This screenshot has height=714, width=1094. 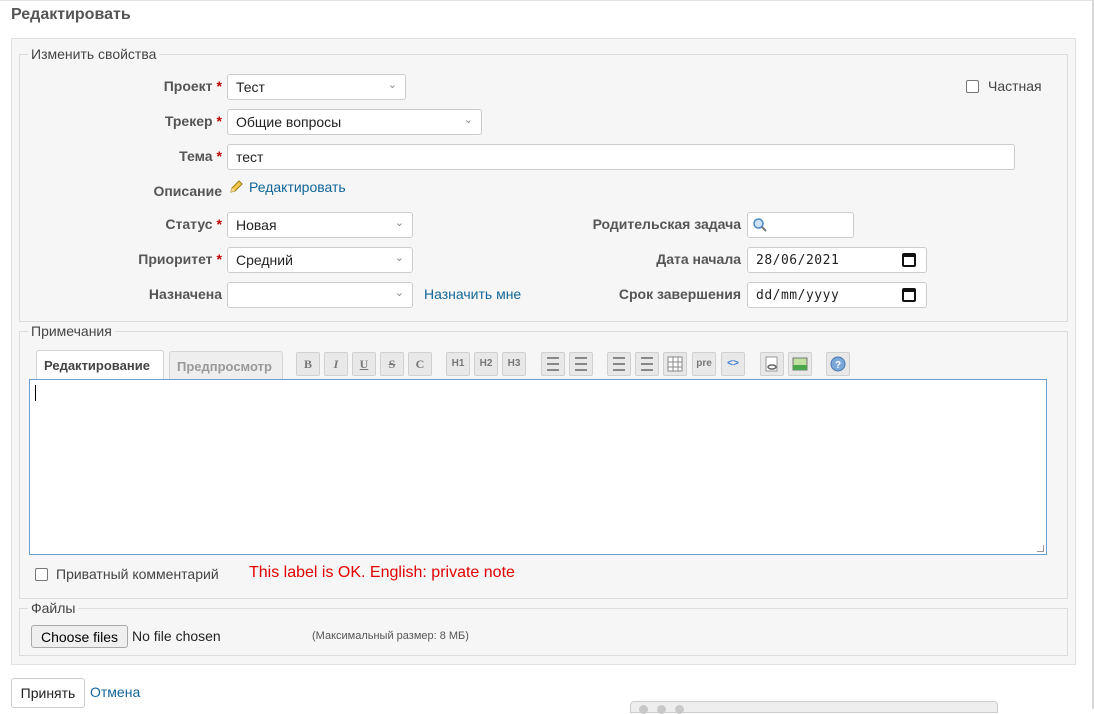 What do you see at coordinates (420, 364) in the screenshot?
I see `inline-code-button: C` at bounding box center [420, 364].